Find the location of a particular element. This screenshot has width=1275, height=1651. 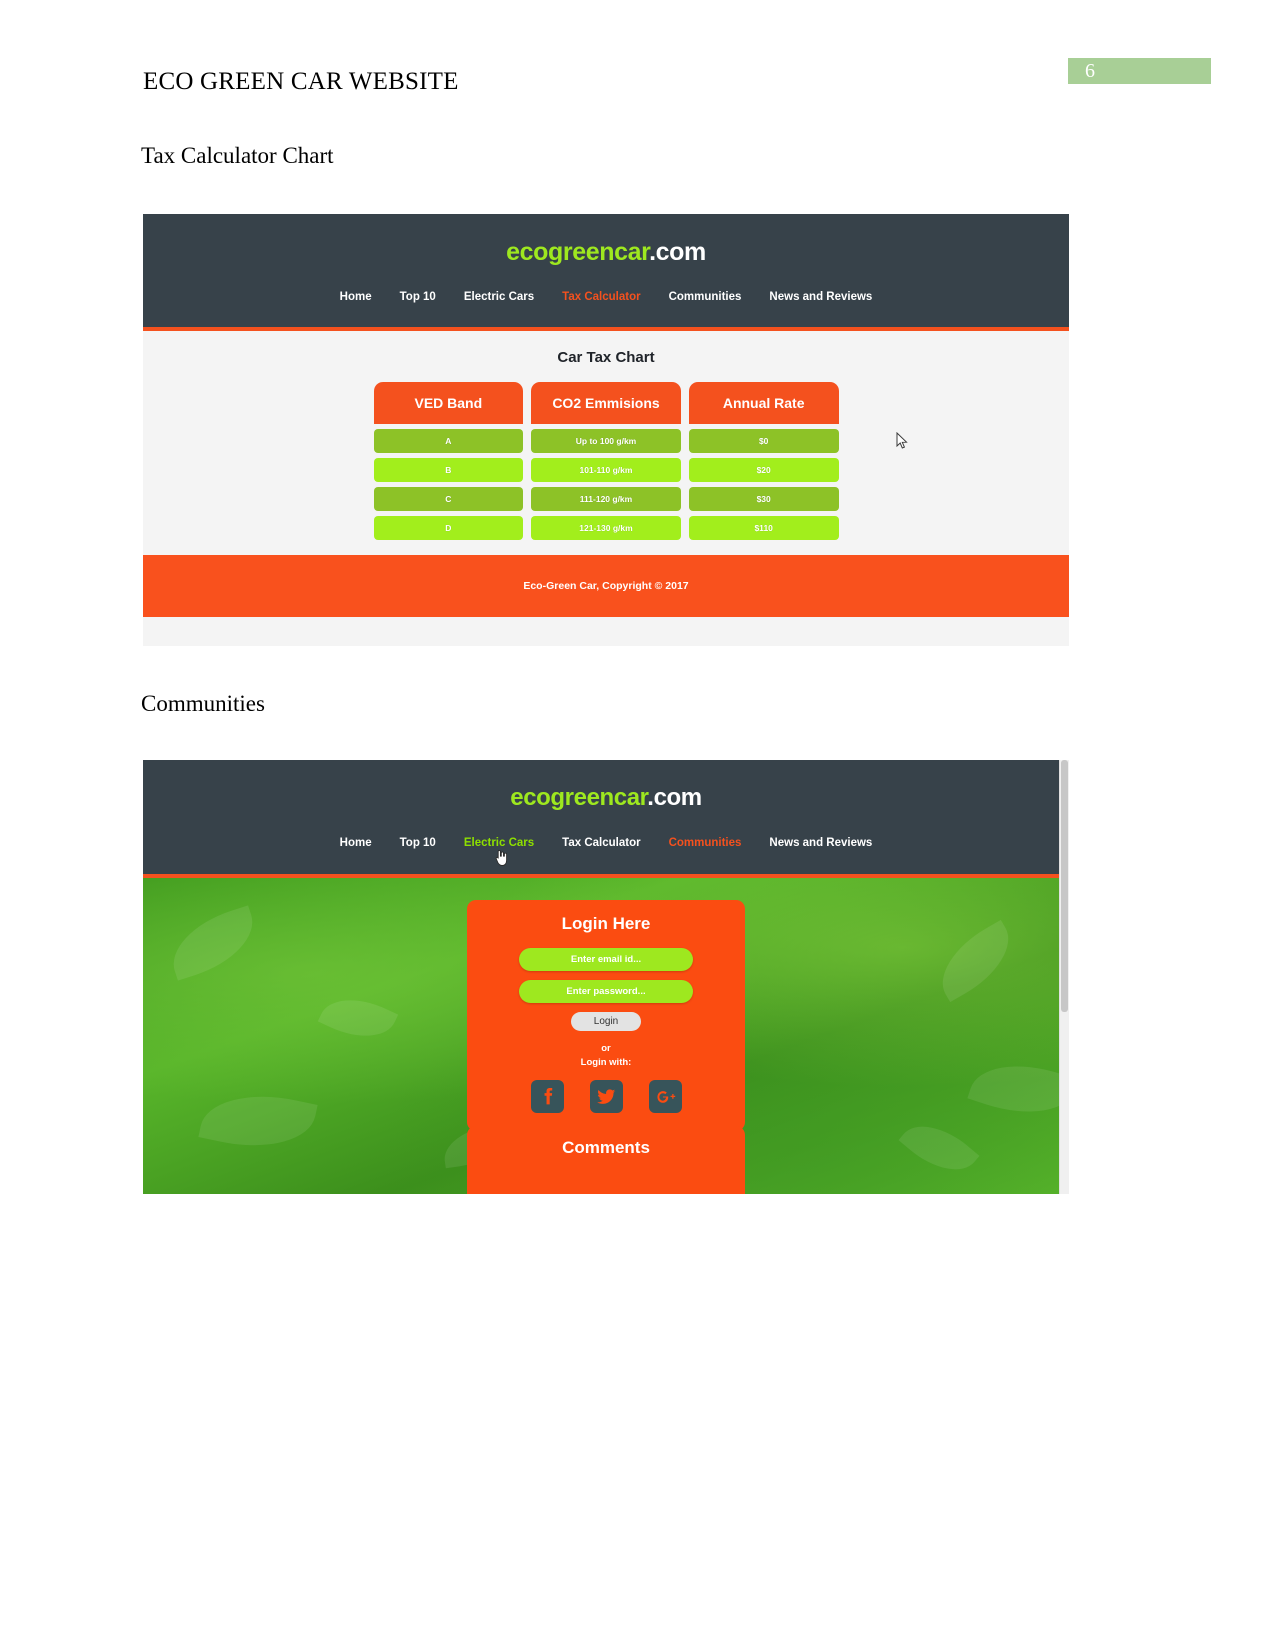

social-login-row is located at coordinates (606, 1096).